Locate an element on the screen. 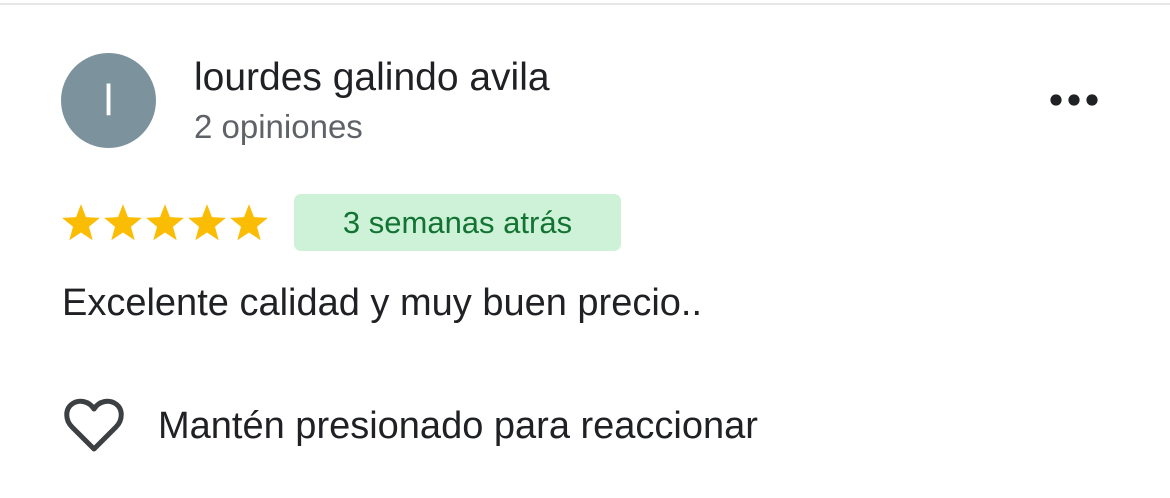 The image size is (1170, 498). more-options-button is located at coordinates (1074, 100).